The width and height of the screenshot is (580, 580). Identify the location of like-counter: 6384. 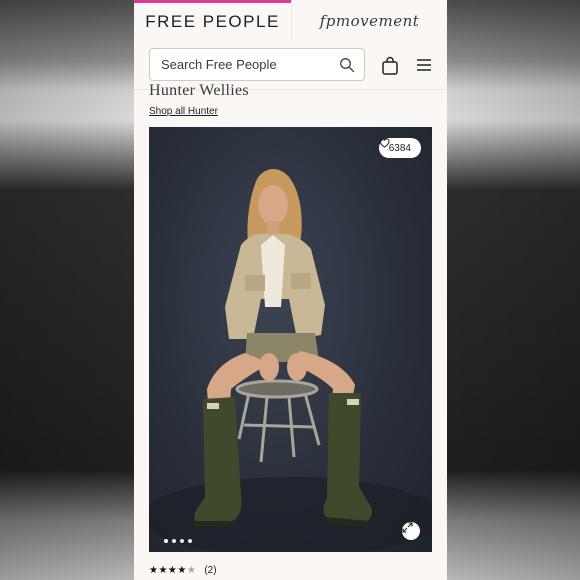
(399, 148).